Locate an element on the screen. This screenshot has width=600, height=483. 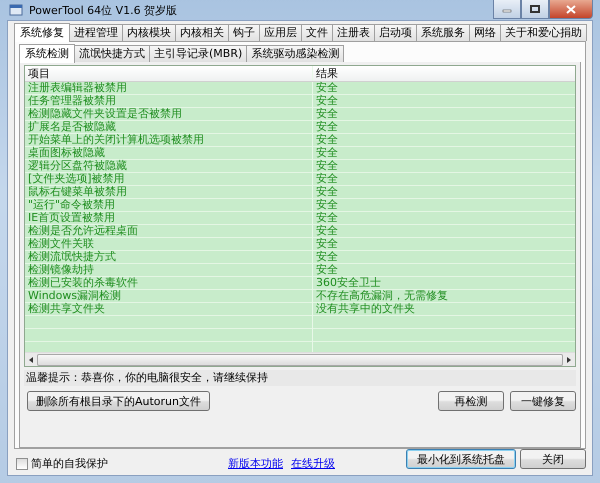
table-cell: 任务管理器被禁用 is located at coordinates (169, 101).